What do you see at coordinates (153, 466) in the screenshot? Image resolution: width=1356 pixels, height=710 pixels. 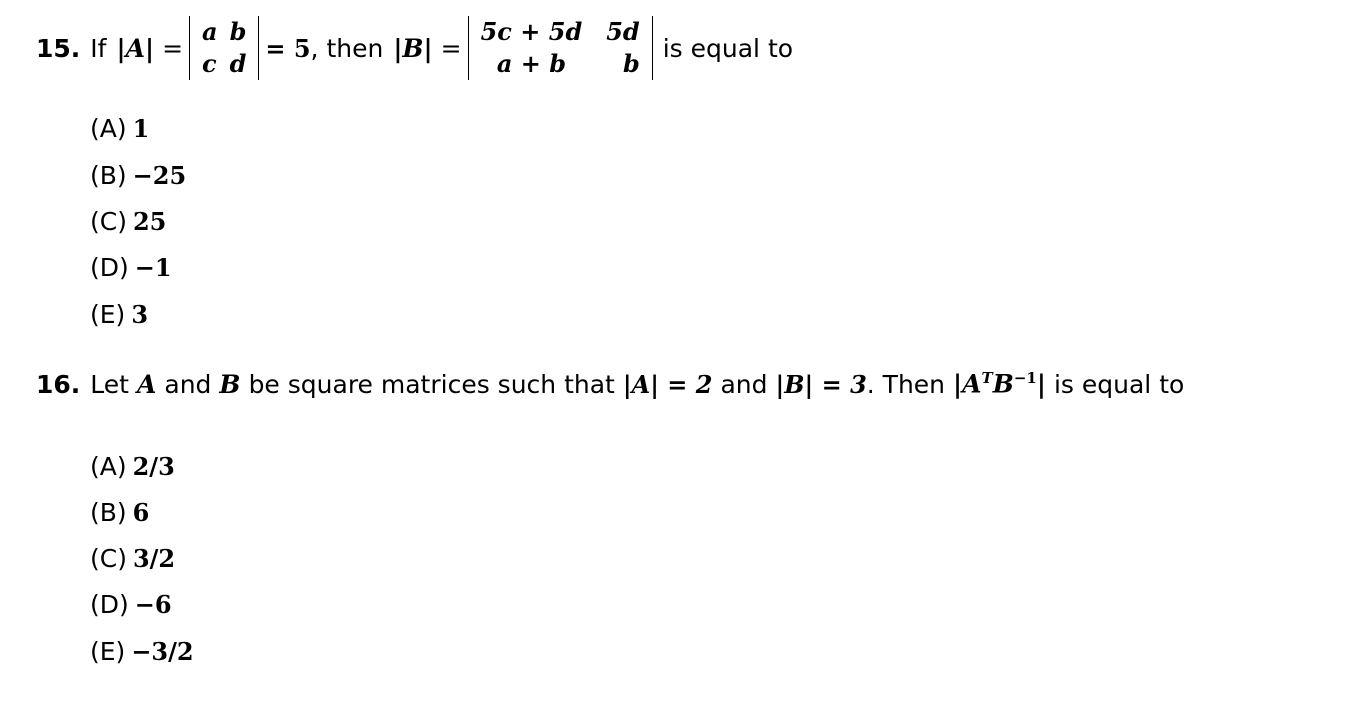 I see `option-value: 2/3` at bounding box center [153, 466].